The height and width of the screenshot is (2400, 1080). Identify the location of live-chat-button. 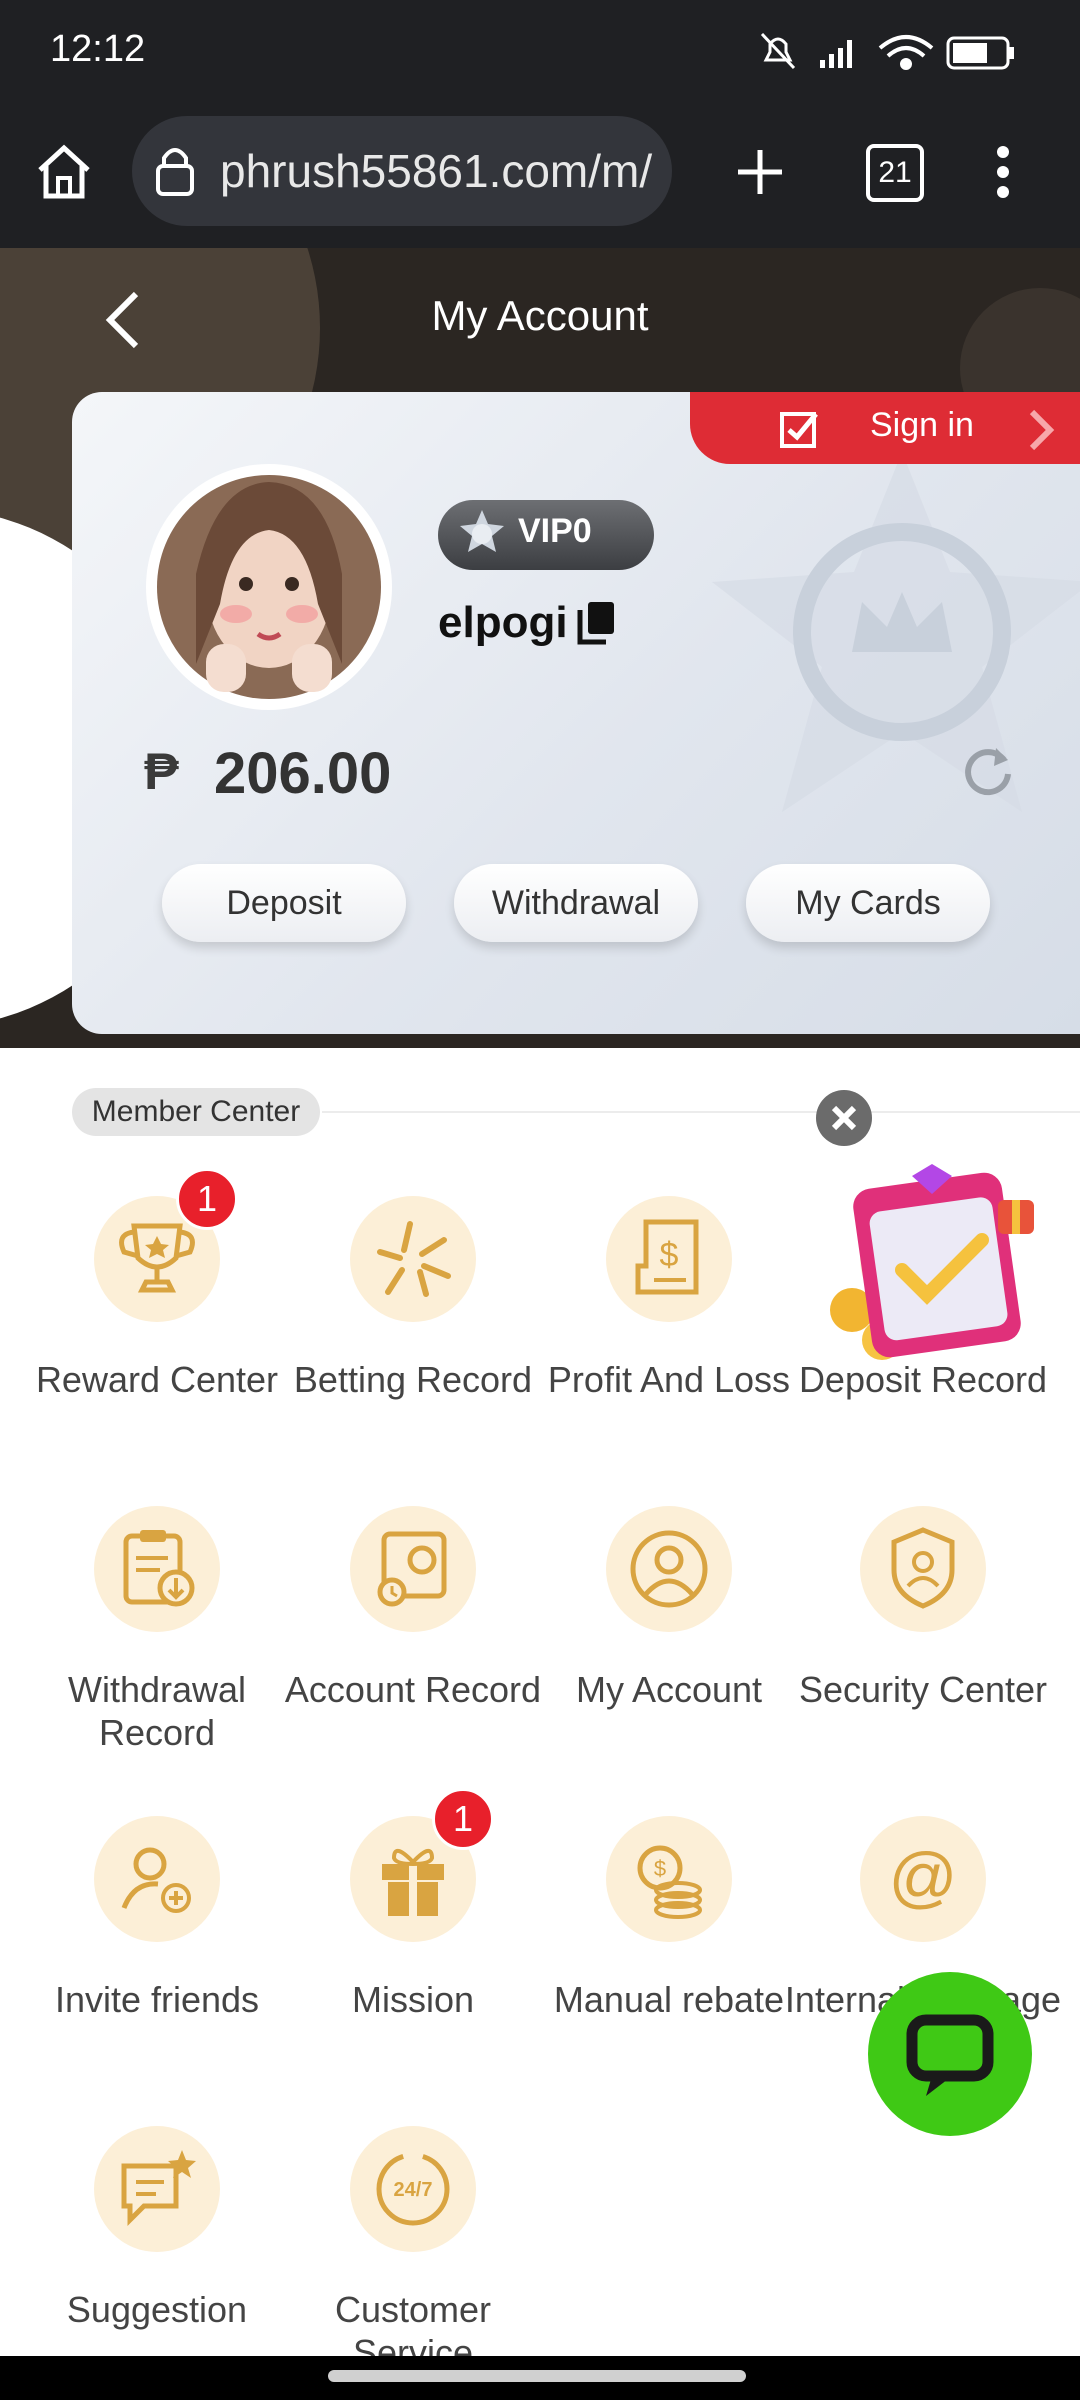
(950, 2054).